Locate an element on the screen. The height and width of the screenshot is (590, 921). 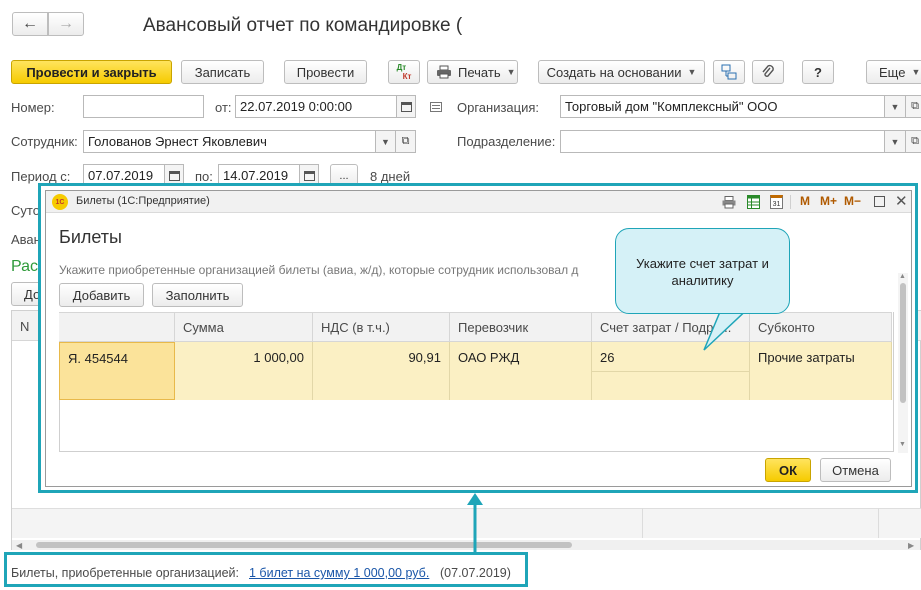
tickets-footer-date: (07.07.2019) is located at coordinates (475, 573).